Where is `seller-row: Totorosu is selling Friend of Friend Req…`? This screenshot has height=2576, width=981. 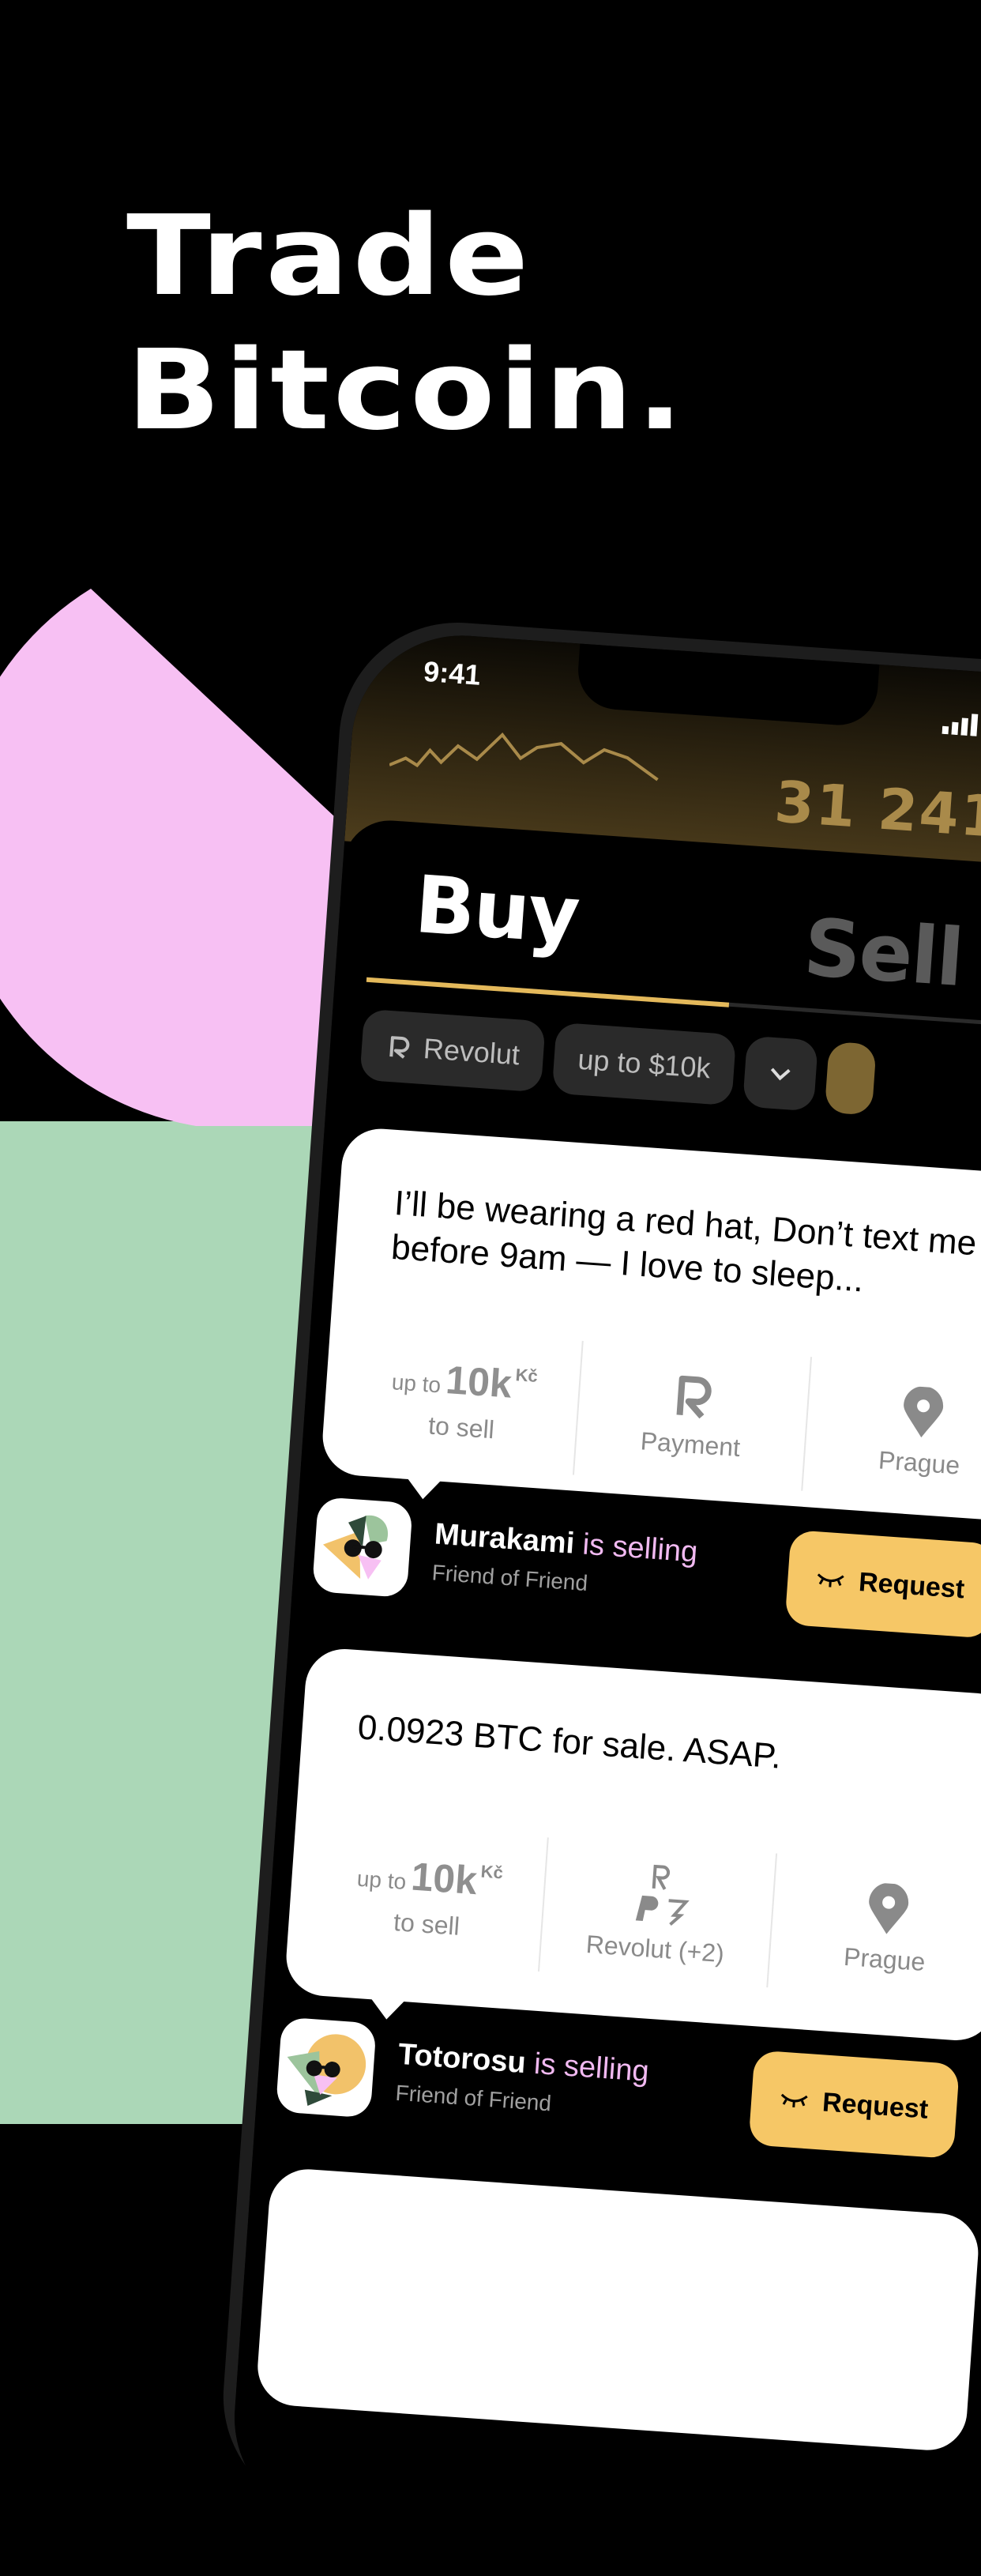 seller-row: Totorosu is selling Friend of Friend Req… is located at coordinates (627, 2098).